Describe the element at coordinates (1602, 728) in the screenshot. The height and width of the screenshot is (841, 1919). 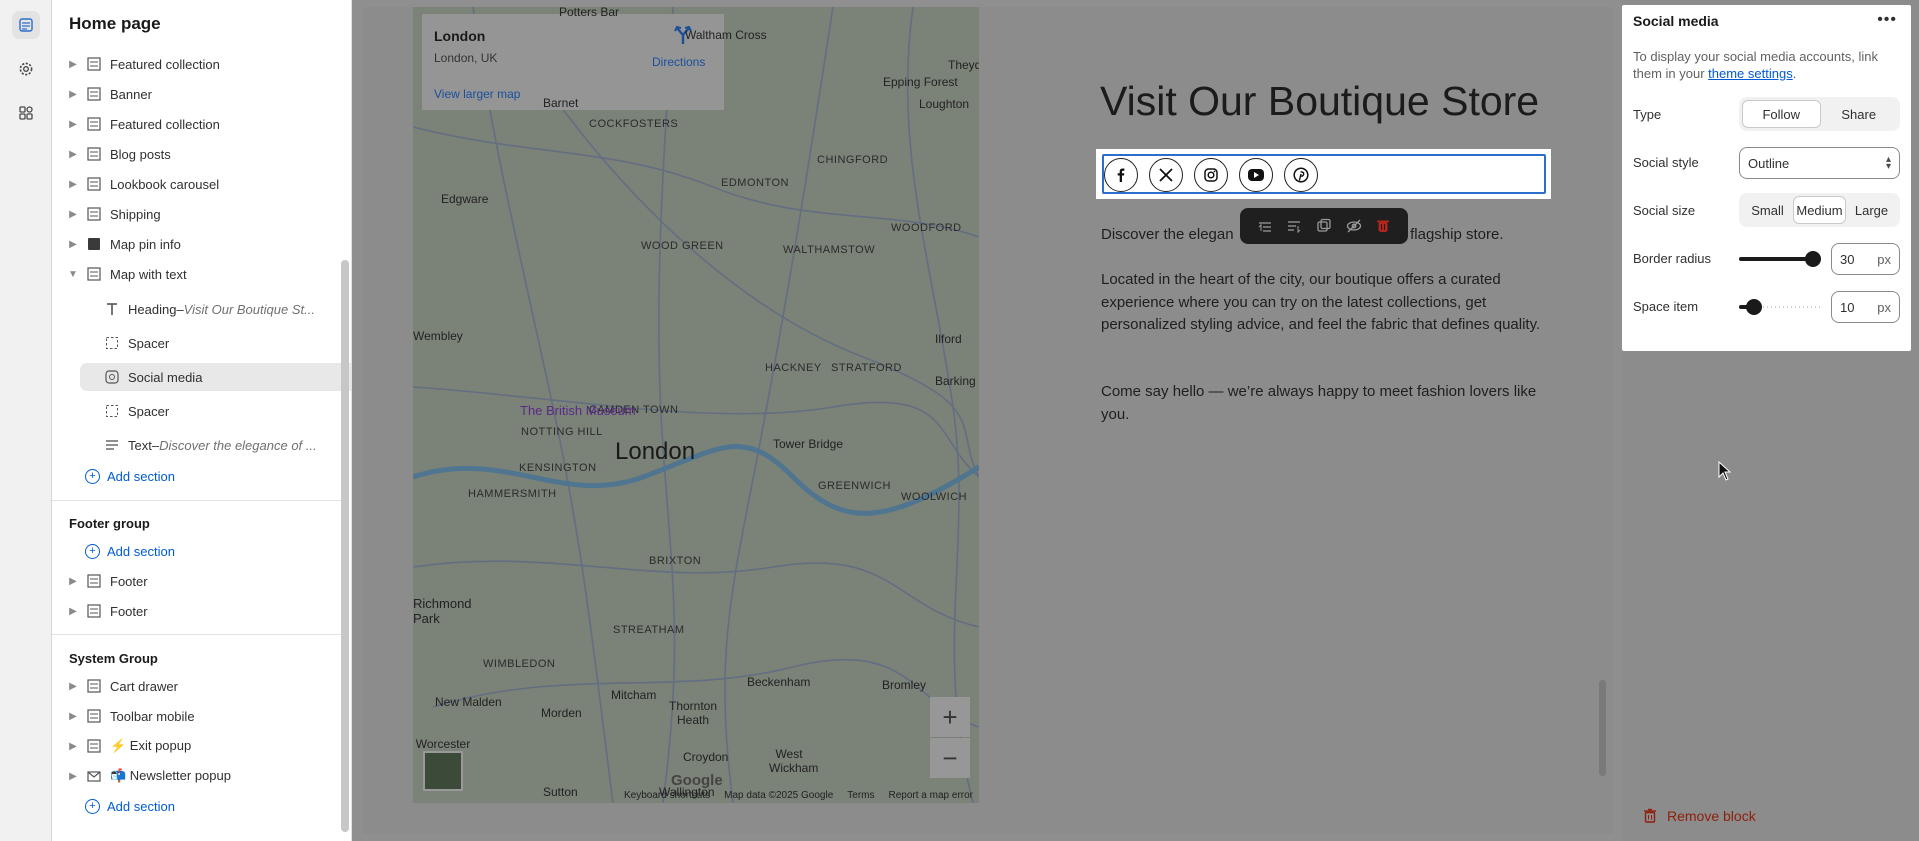
I see `preview-scrollbar` at that location.